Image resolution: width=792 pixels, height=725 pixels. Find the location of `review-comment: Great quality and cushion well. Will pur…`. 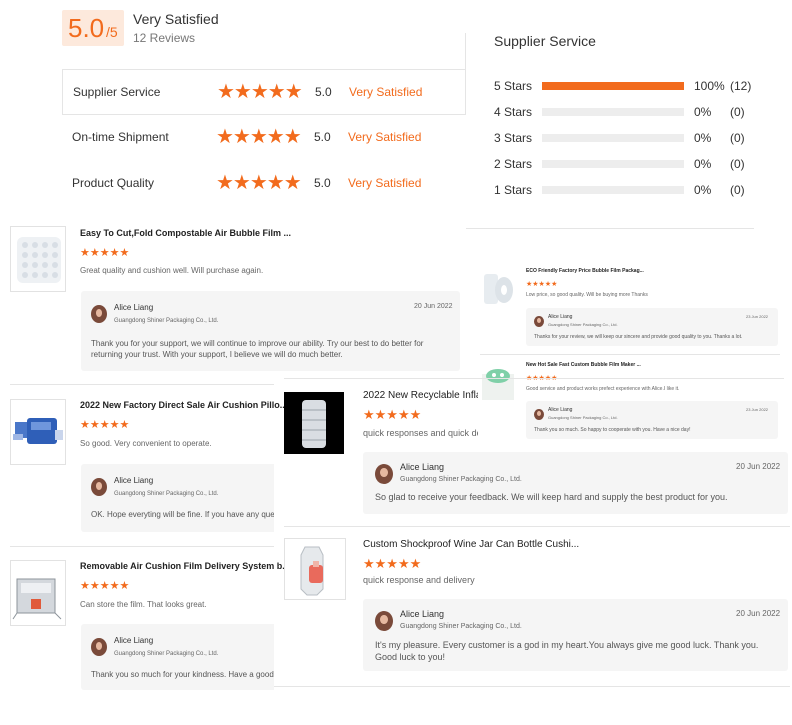

review-comment: Great quality and cushion well. Will pur… is located at coordinates (172, 270).